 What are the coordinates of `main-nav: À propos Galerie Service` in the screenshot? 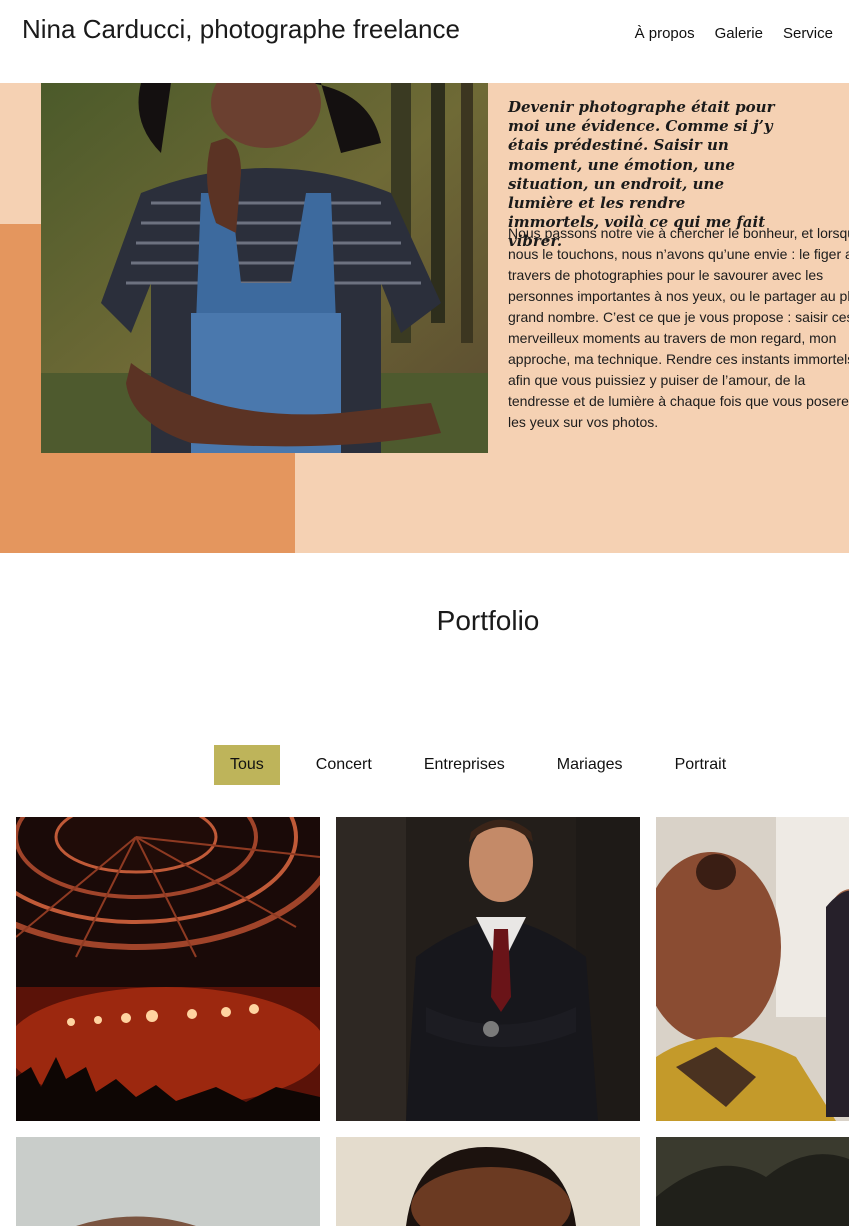 It's located at (734, 33).